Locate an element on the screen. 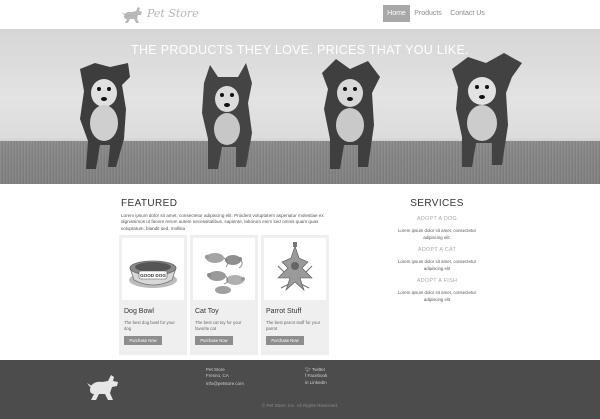 This screenshot has width=600, height=419. footer-address-line2: Fresno, CA is located at coordinates (217, 376).